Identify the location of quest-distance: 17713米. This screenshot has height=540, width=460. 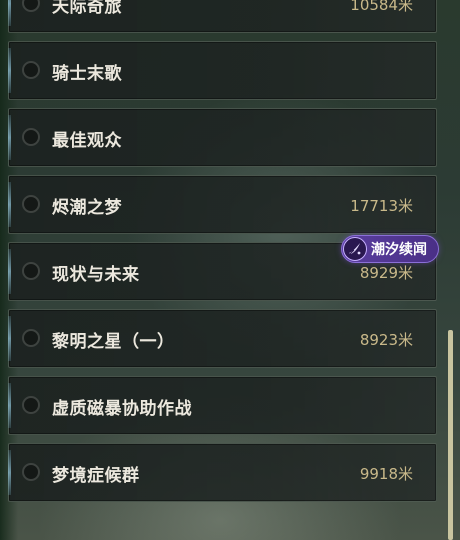
(381, 206).